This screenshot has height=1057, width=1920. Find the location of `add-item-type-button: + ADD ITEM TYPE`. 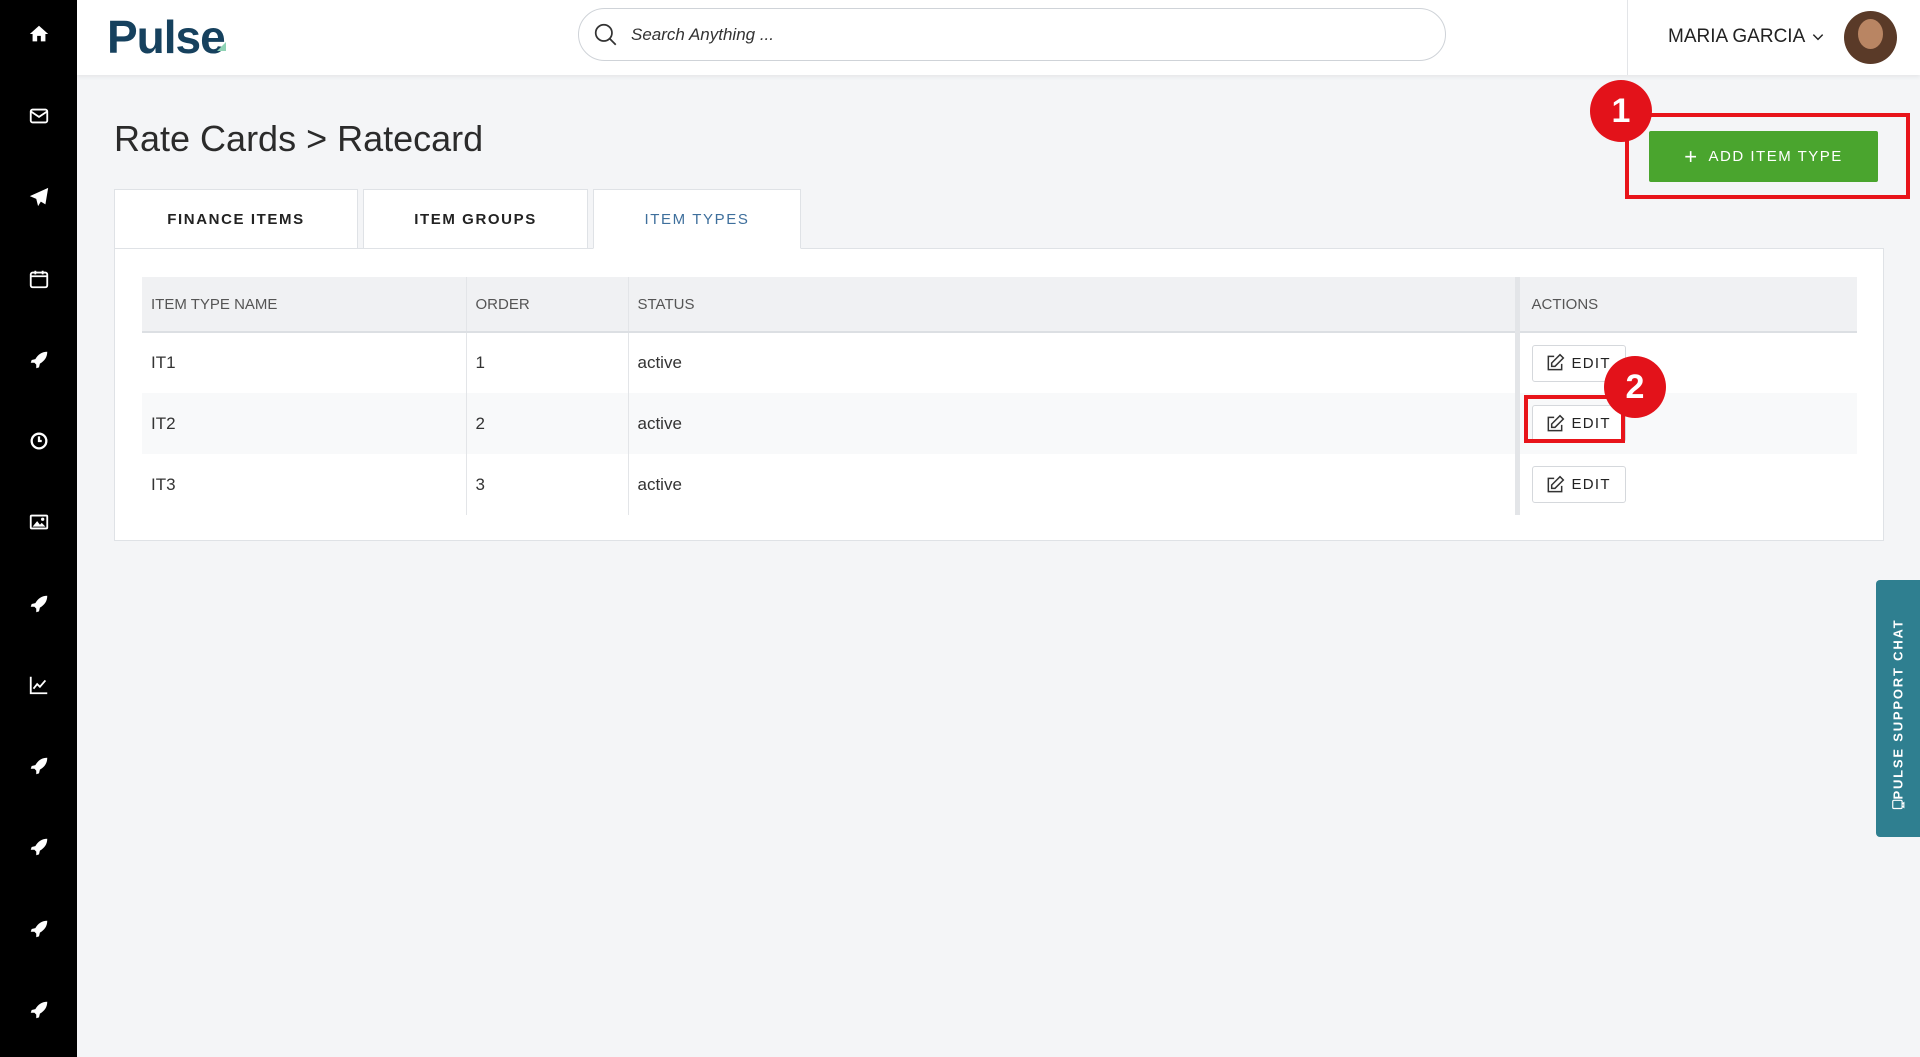

add-item-type-button: + ADD ITEM TYPE is located at coordinates (1763, 156).